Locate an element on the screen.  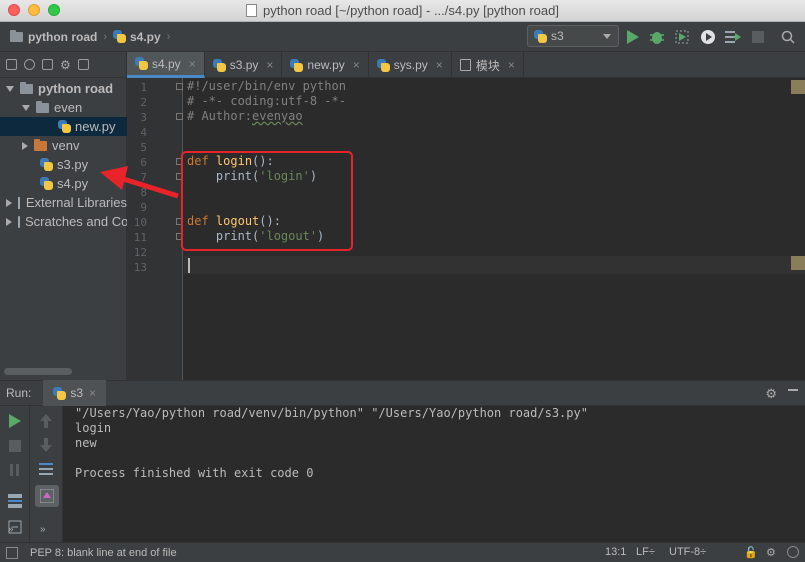
tab-s4-py: s4.py × is located at coordinates (166, 65).